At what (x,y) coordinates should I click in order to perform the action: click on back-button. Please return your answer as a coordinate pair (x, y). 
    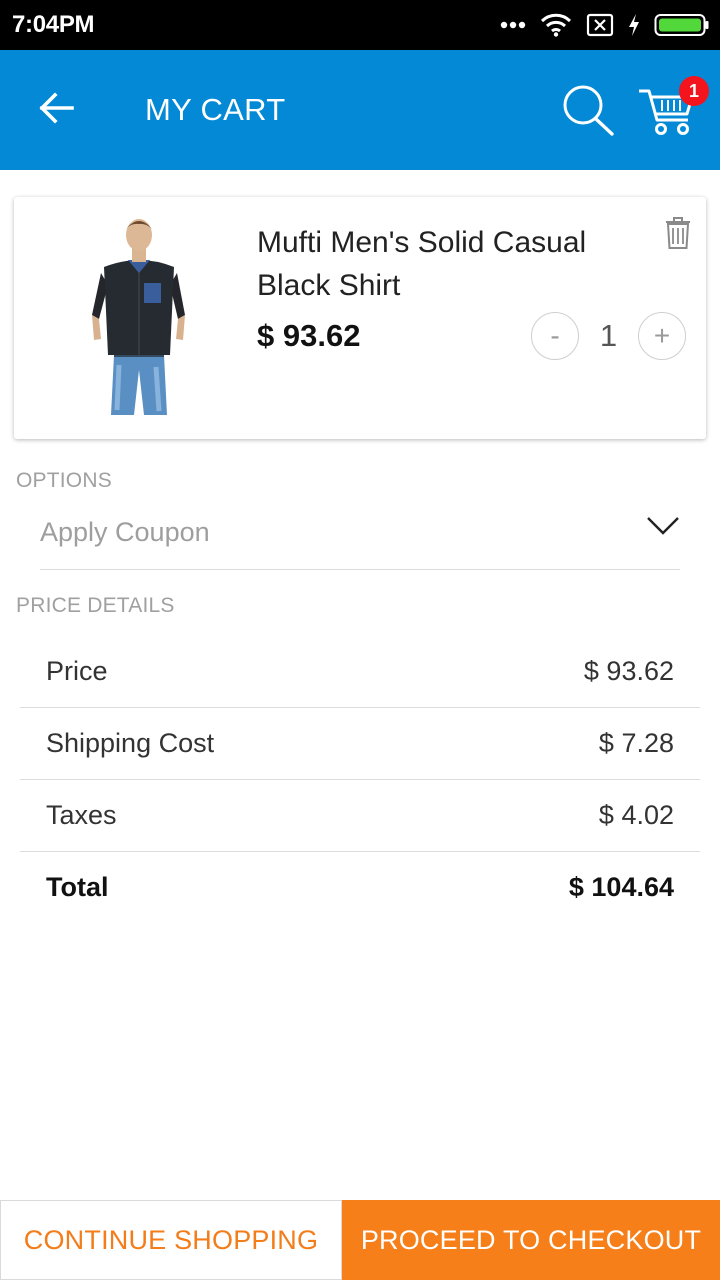
    Looking at the image, I should click on (56, 108).